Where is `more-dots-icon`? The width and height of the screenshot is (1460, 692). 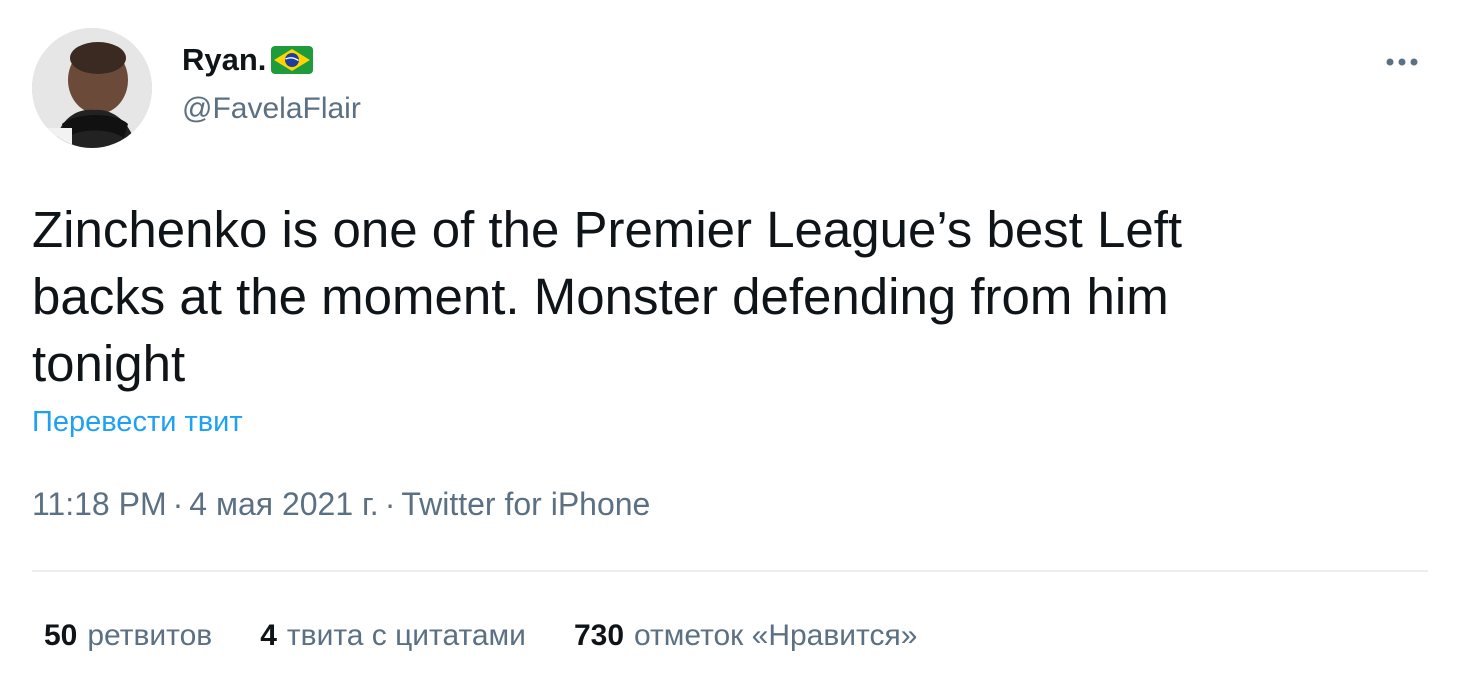 more-dots-icon is located at coordinates (1402, 62).